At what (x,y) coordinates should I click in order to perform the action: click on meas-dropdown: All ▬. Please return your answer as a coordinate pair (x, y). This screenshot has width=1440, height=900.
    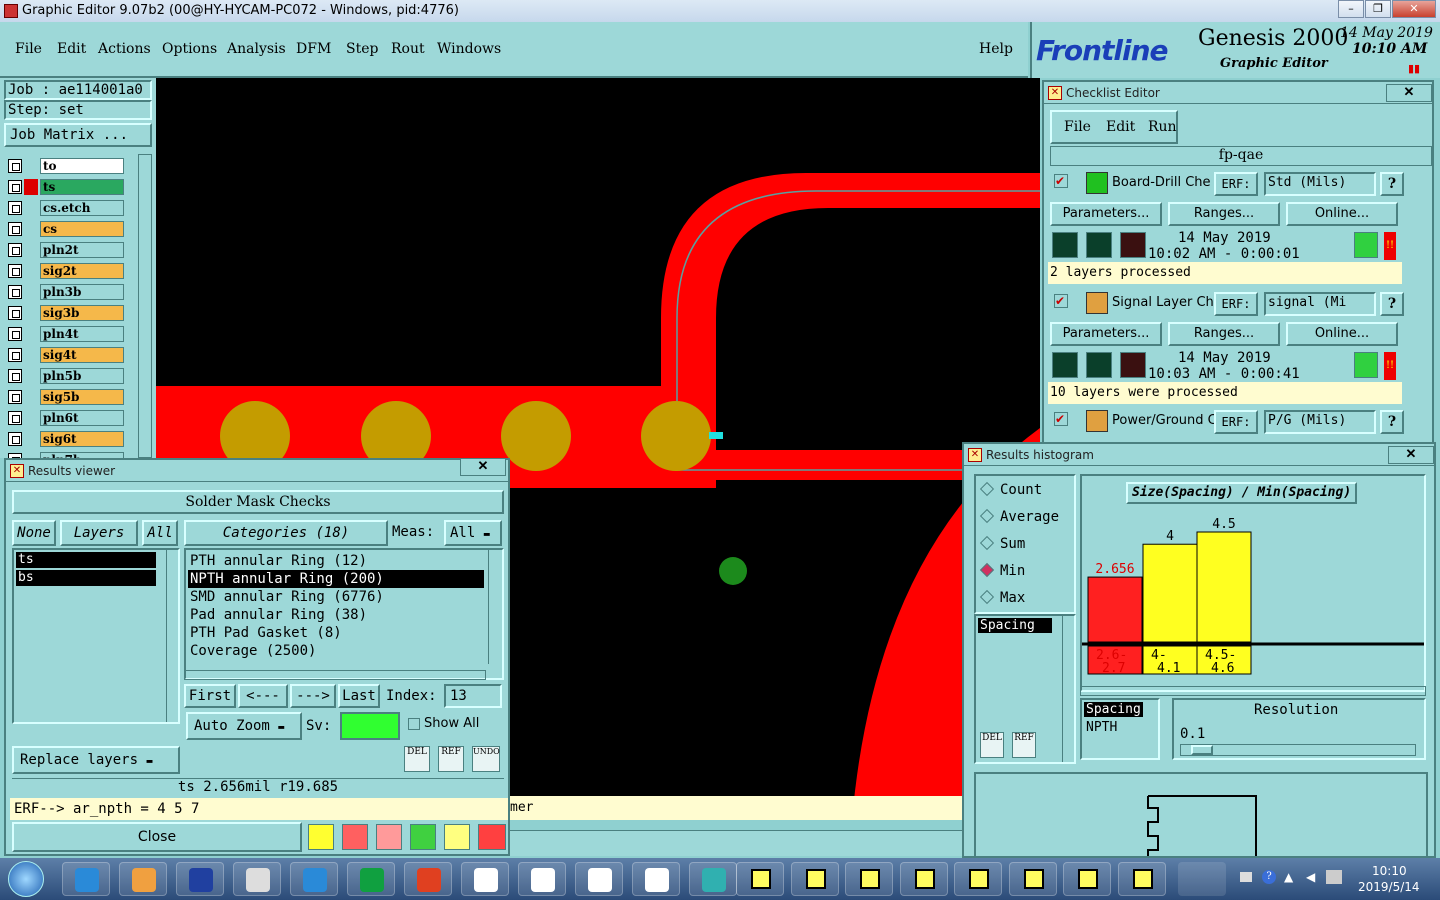
    Looking at the image, I should click on (473, 533).